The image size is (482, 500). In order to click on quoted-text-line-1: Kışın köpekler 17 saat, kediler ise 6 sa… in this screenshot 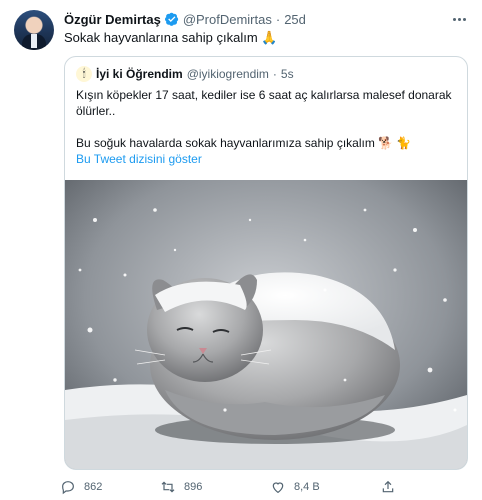, I will do `click(264, 103)`.